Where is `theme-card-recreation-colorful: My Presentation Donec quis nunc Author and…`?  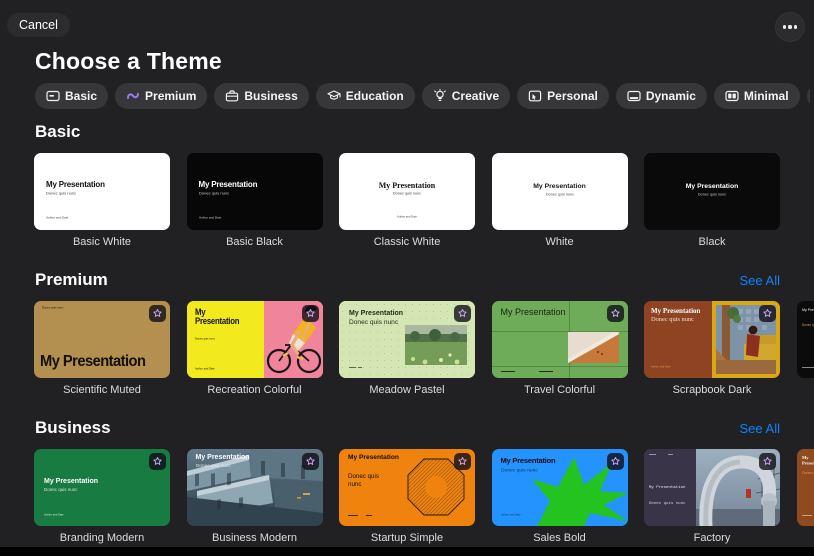 theme-card-recreation-colorful: My Presentation Donec quis nunc Author and… is located at coordinates (254, 348).